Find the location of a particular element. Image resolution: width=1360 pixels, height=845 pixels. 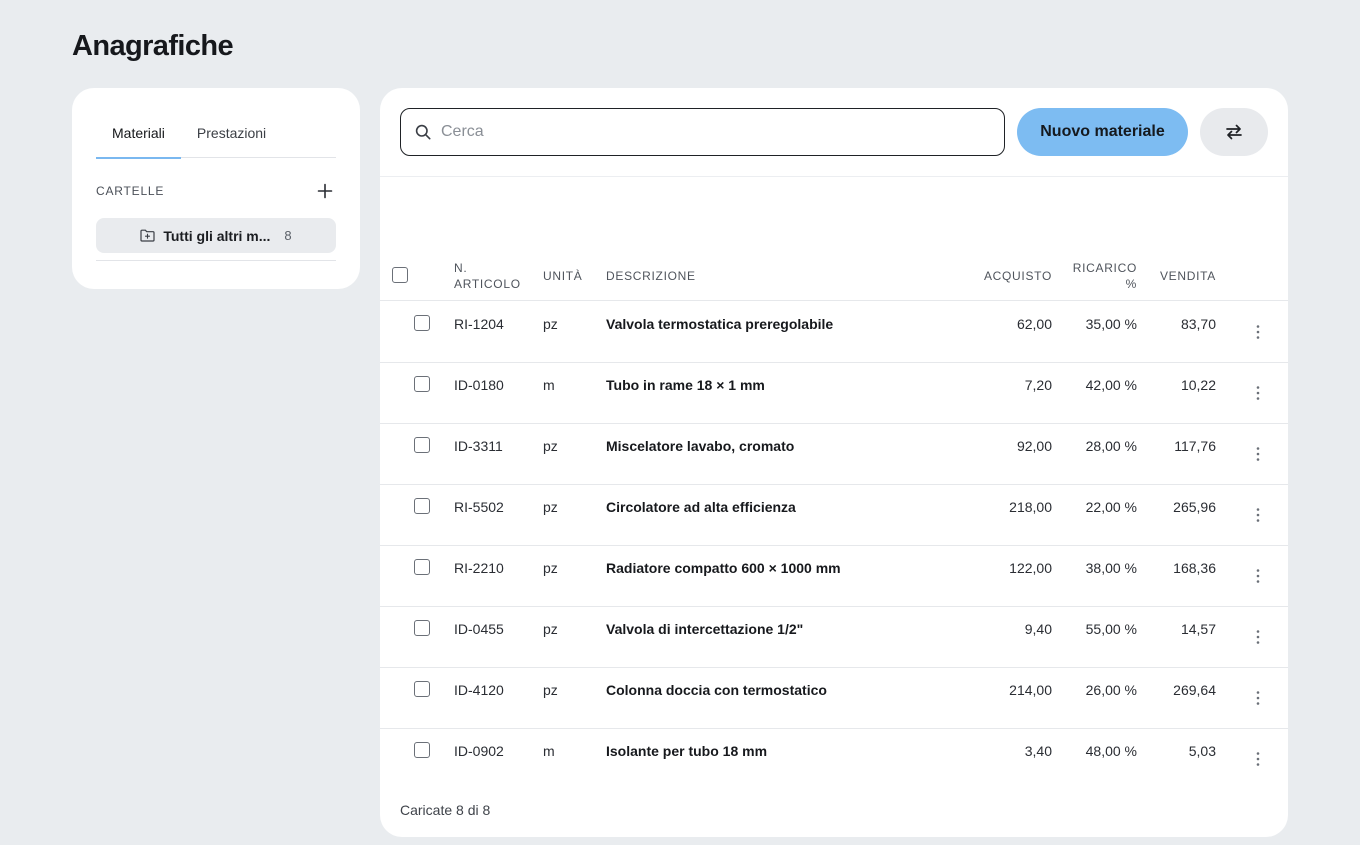

cell-sale: 83,70 is located at coordinates (1198, 324).